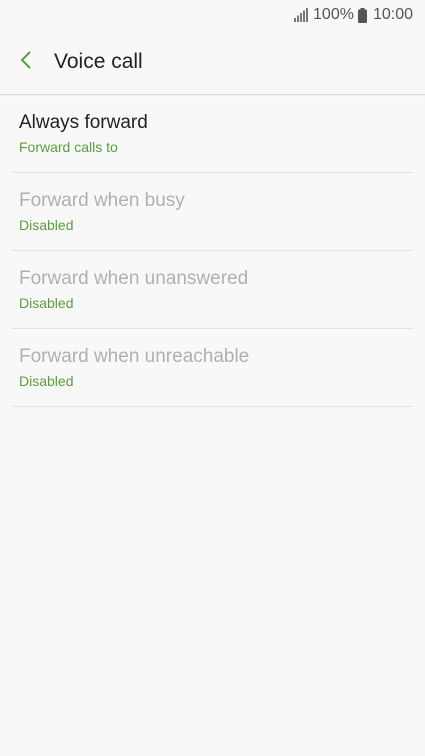 This screenshot has height=756, width=425. Describe the element at coordinates (134, 356) in the screenshot. I see `item-title: Forward when unreachable` at that location.